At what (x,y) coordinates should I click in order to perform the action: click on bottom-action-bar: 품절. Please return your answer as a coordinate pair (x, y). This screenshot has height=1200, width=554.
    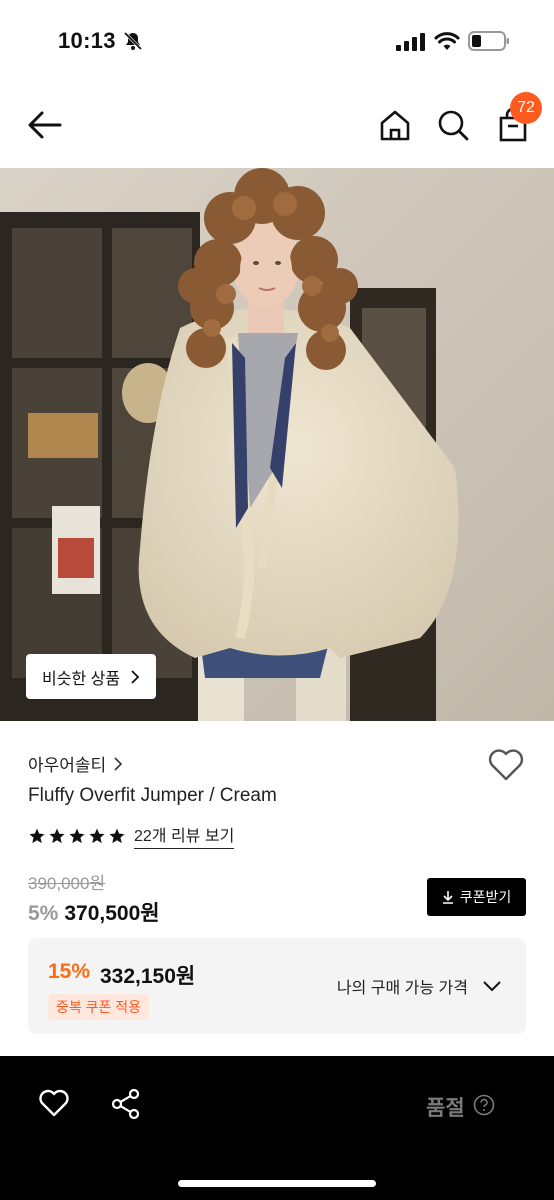
    Looking at the image, I should click on (277, 1128).